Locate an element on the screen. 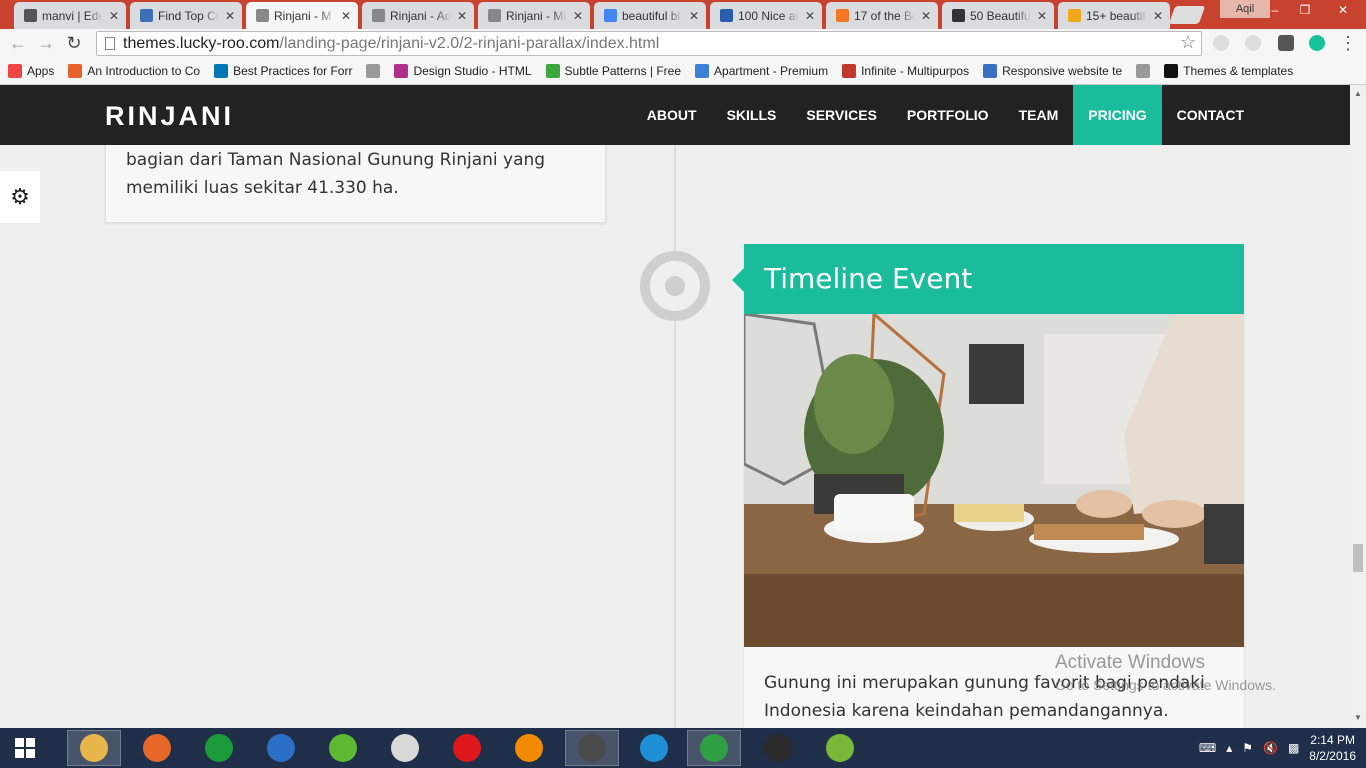  bookmark-item: An Introduction to Co is located at coordinates (134, 71).